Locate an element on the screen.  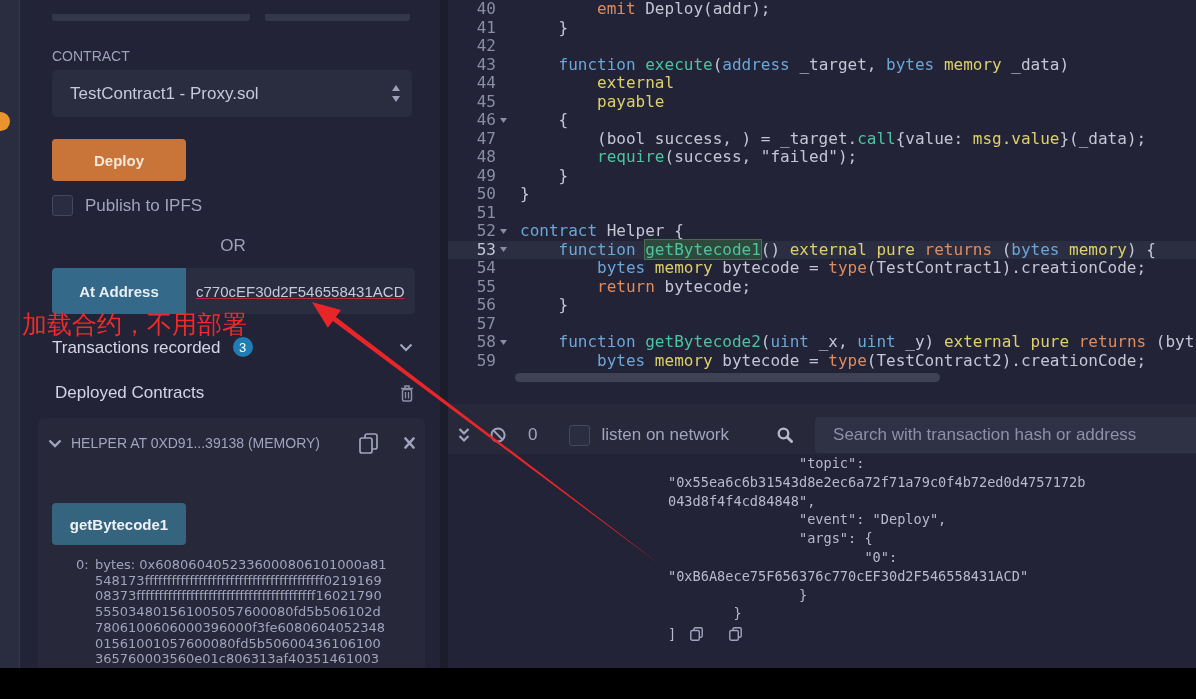
code-line: function getBytecode1() external pure returns (bytes memory) { is located at coordinates (857, 249).